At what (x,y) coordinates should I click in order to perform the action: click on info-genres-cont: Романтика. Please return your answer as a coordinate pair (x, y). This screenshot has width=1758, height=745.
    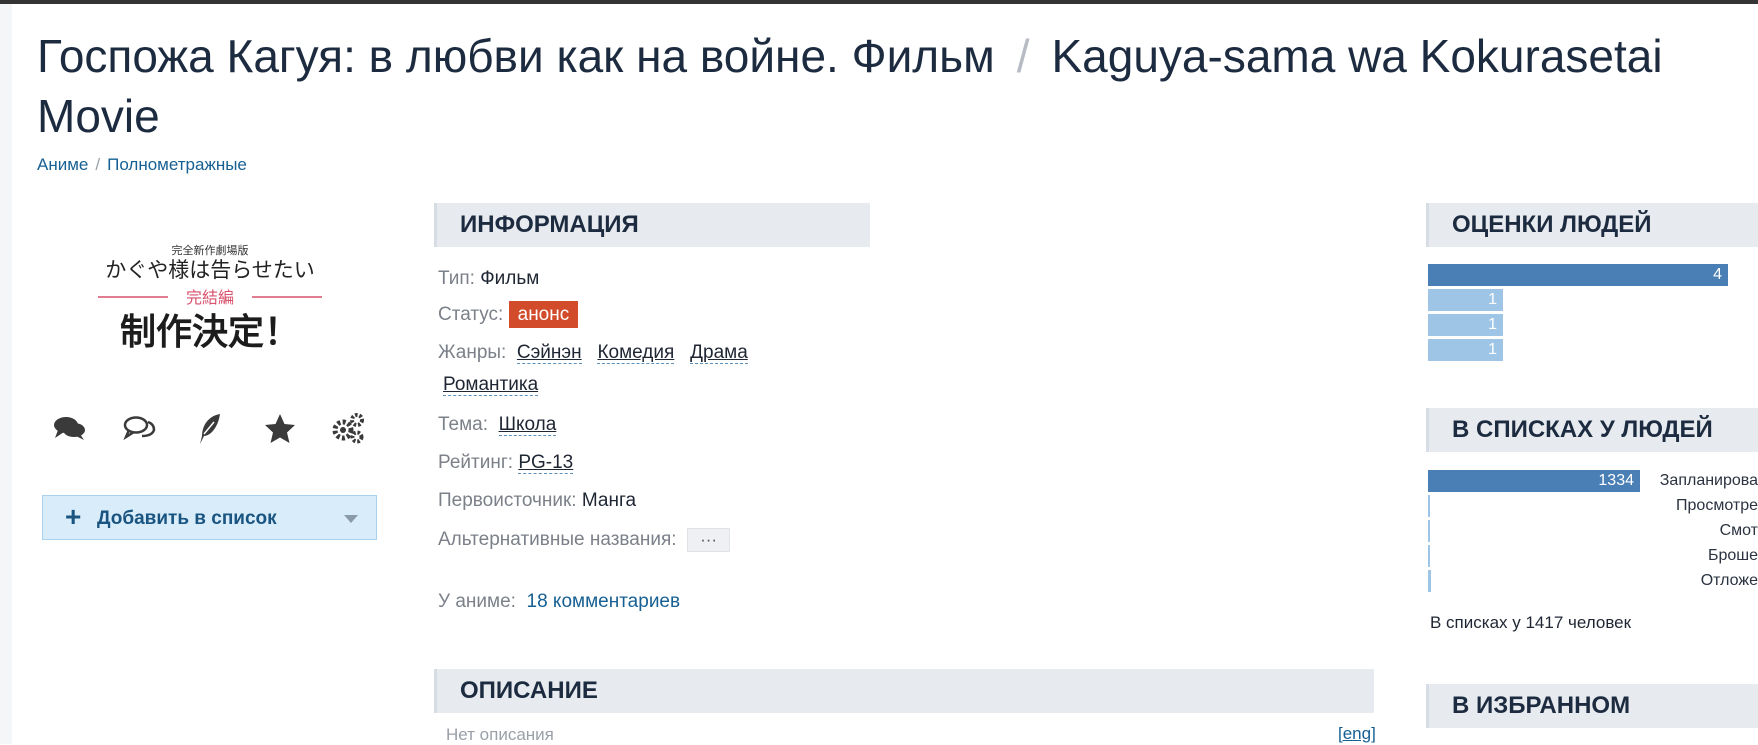
    Looking at the image, I should click on (491, 385).